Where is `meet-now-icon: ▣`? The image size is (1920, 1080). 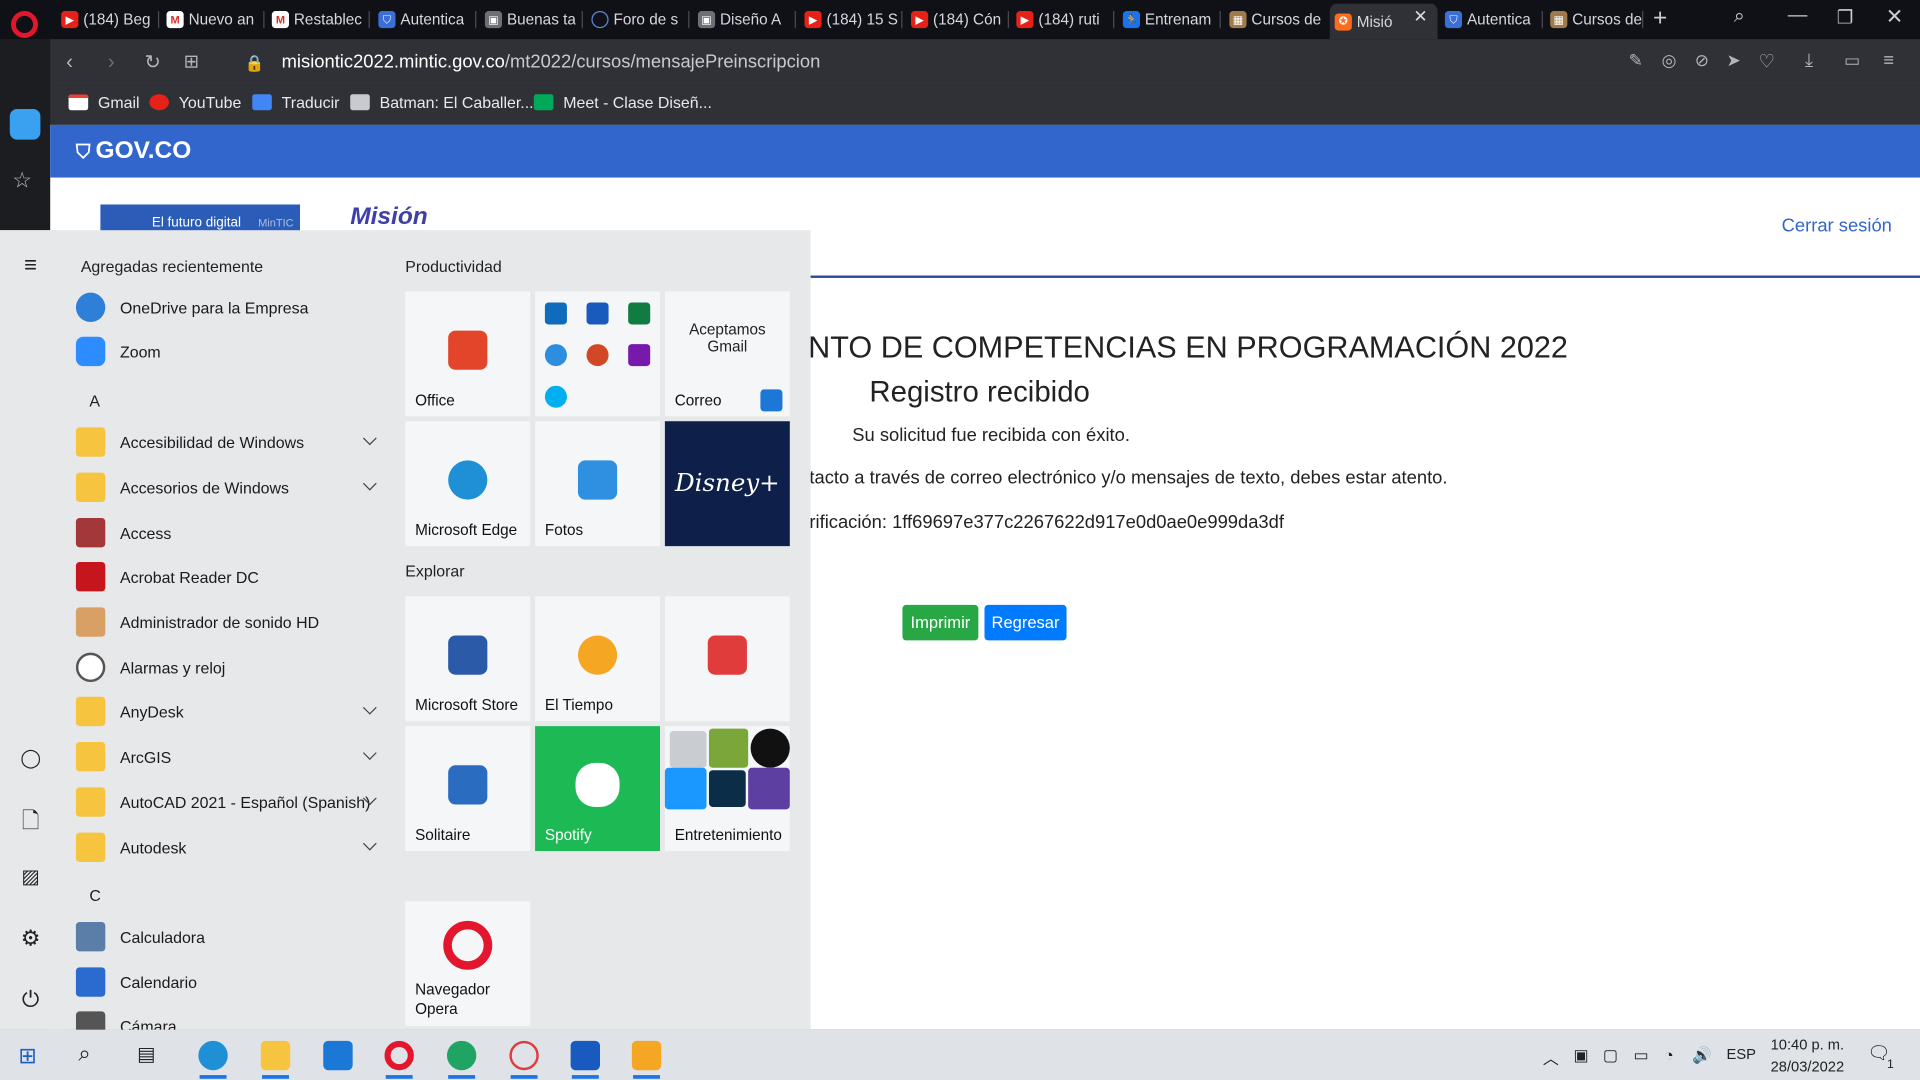 meet-now-icon: ▣ is located at coordinates (1580, 1056).